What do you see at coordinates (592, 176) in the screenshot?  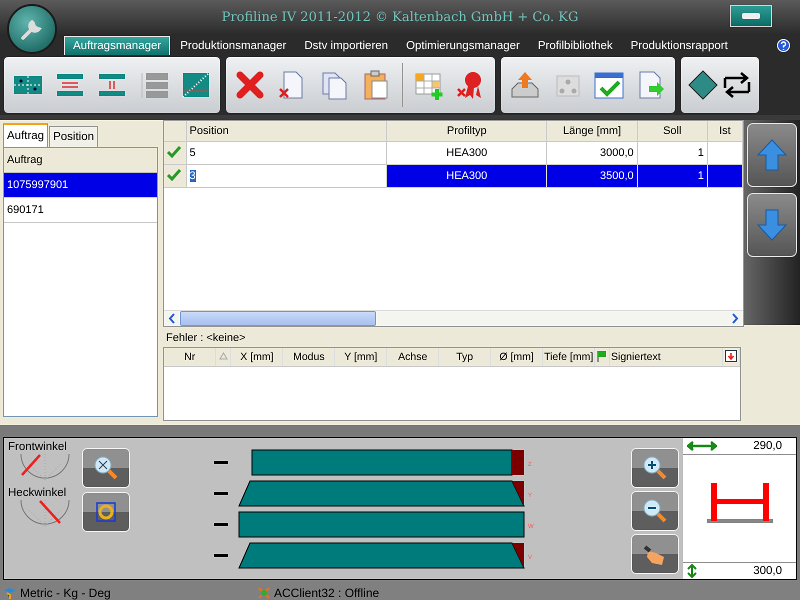 I see `table-cell: 3500,0` at bounding box center [592, 176].